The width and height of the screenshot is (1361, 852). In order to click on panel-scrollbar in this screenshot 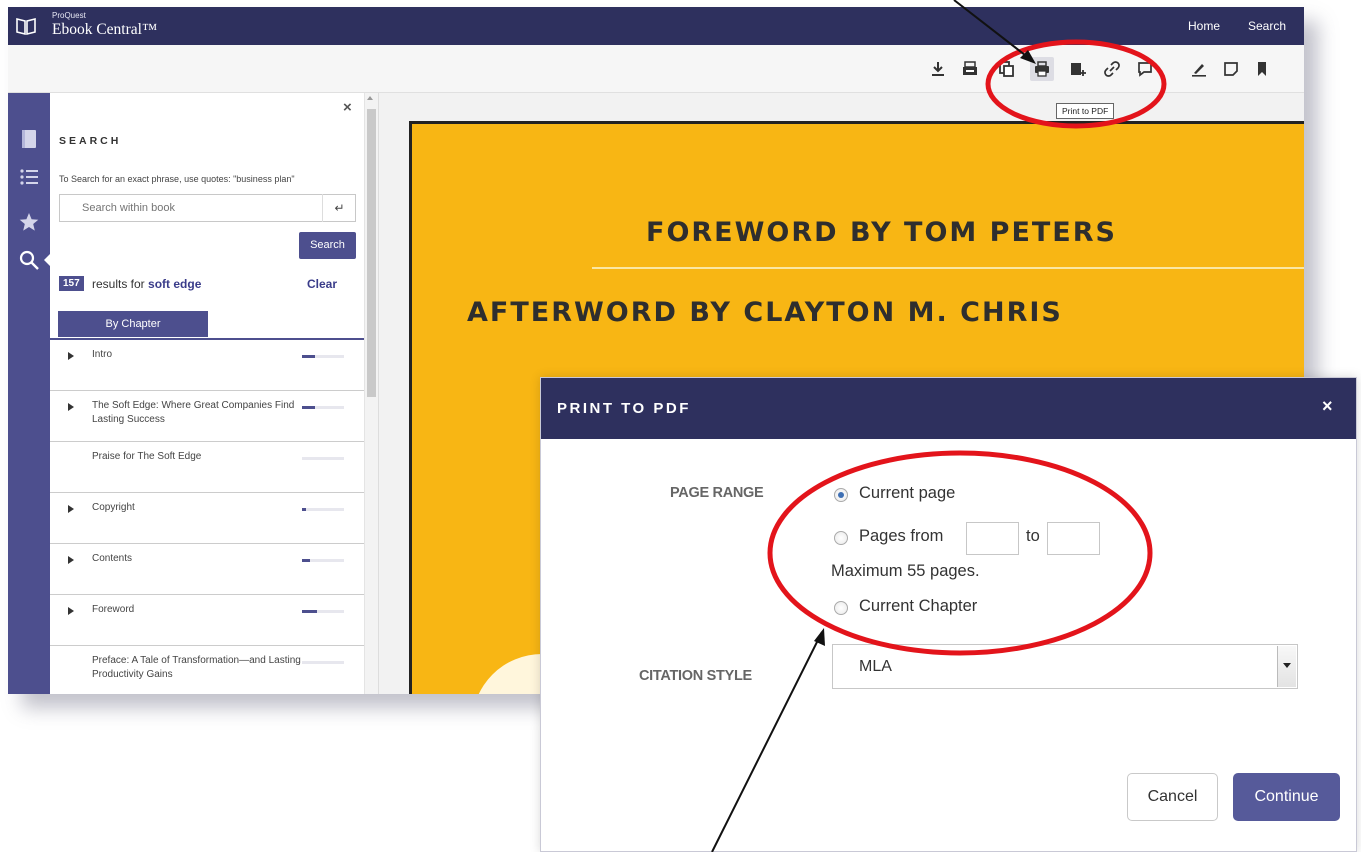, I will do `click(371, 393)`.